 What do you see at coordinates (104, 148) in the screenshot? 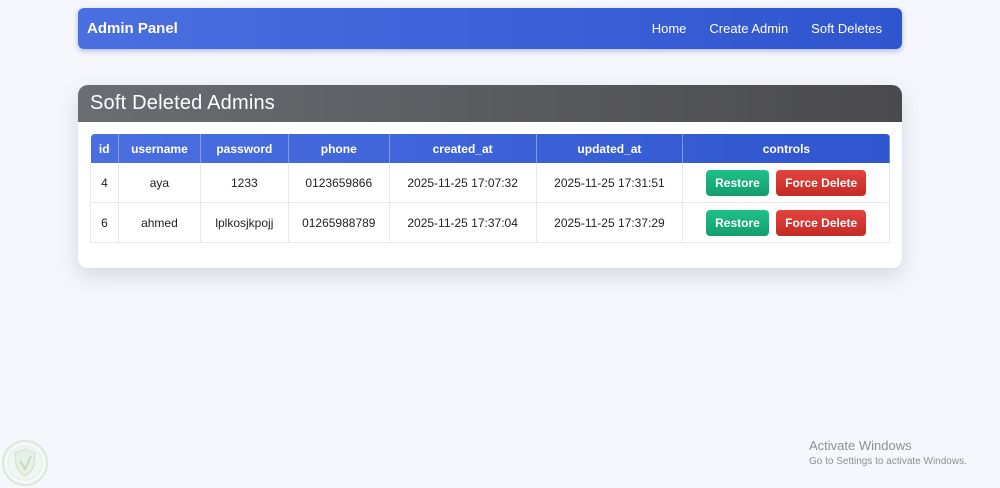
I see `column-header-id: id` at bounding box center [104, 148].